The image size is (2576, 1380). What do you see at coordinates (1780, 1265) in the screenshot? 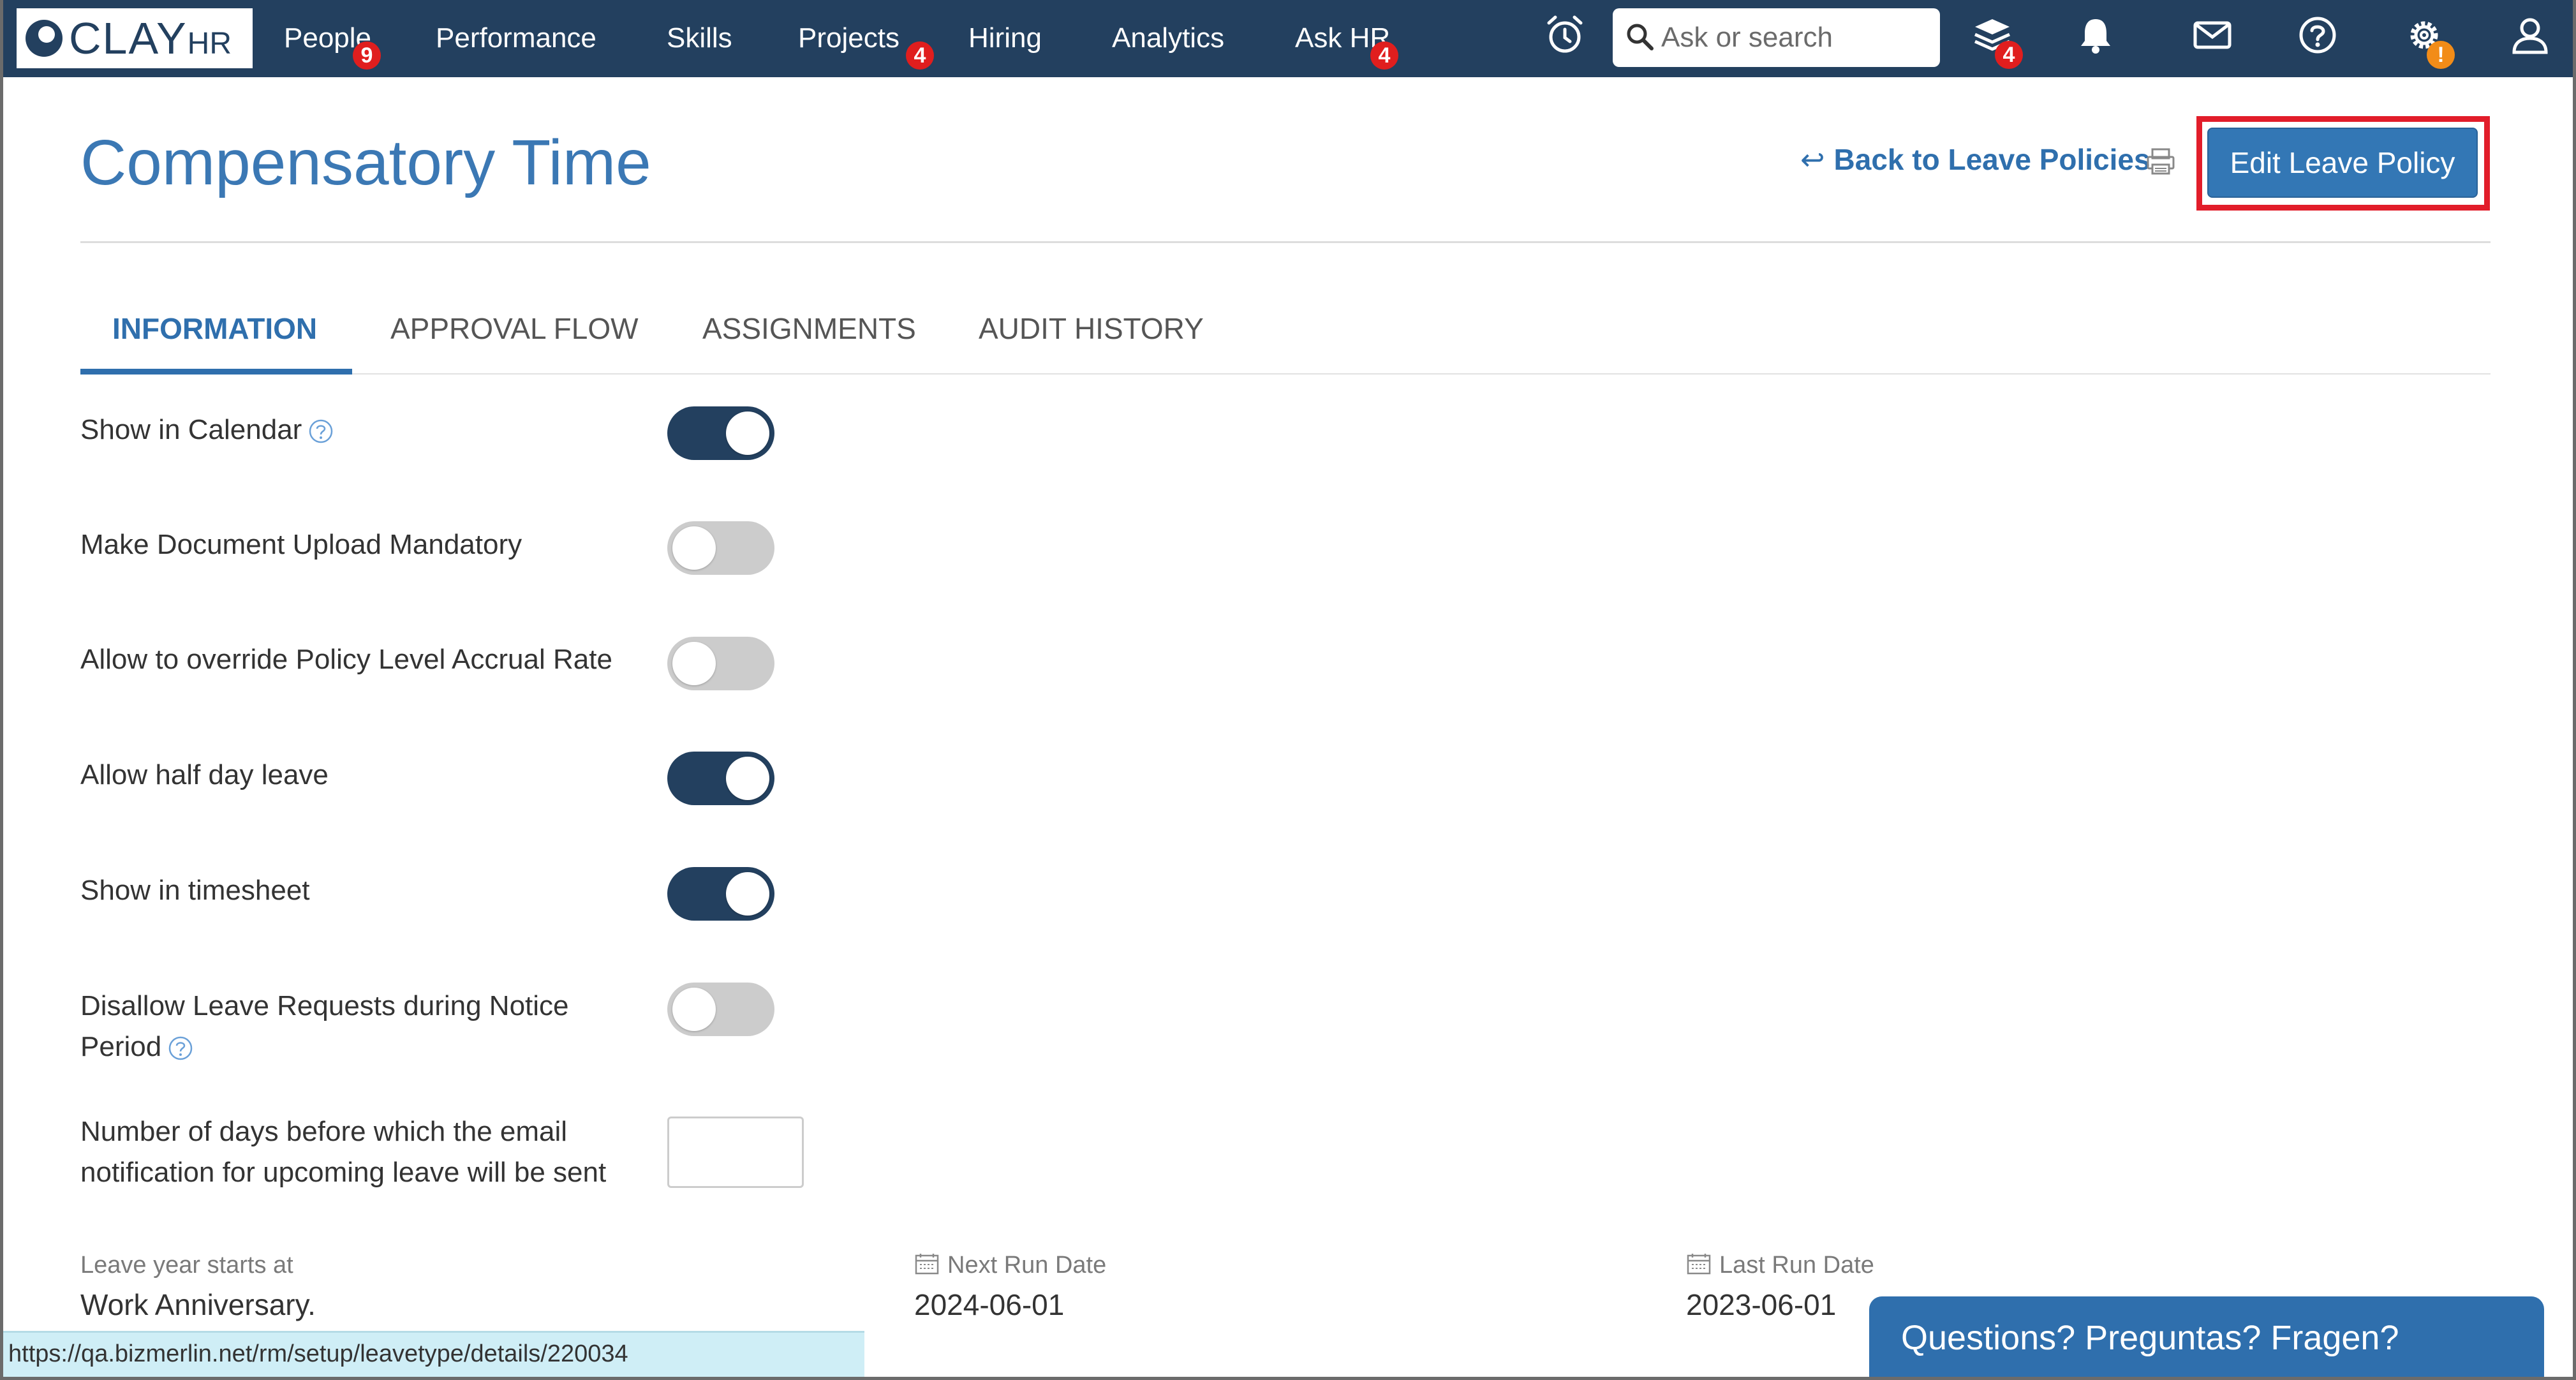
I see `last-run-label: Last Run Date` at bounding box center [1780, 1265].